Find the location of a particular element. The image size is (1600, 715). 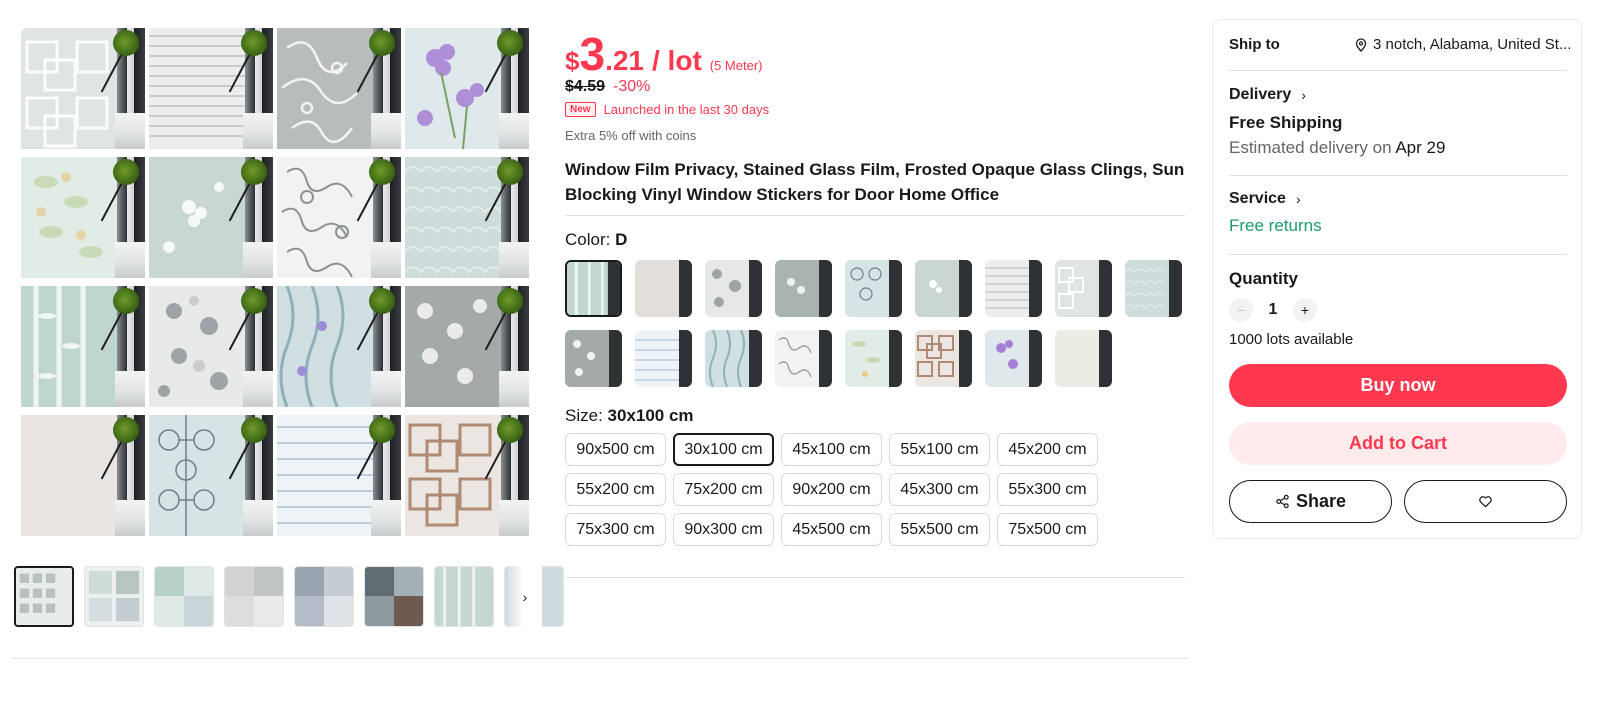

size-option: 55x500 cm is located at coordinates (939, 529).